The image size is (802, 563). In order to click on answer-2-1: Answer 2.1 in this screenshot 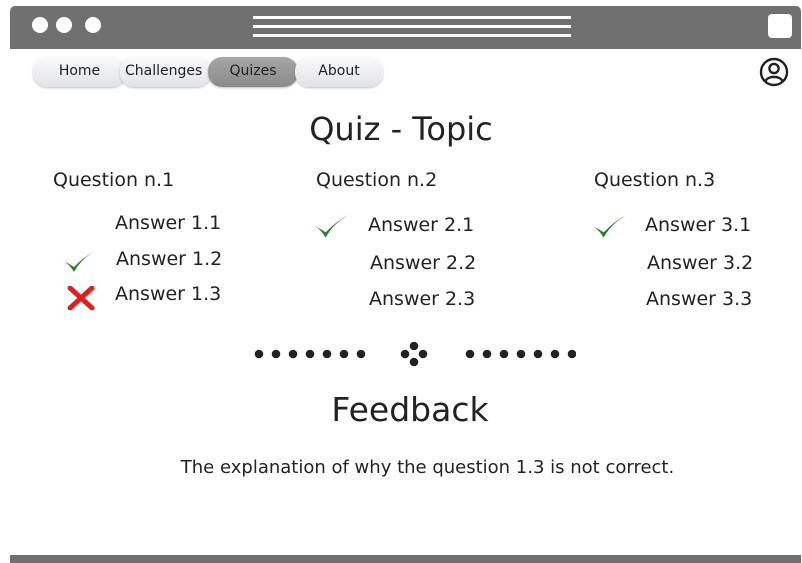, I will do `click(421, 225)`.